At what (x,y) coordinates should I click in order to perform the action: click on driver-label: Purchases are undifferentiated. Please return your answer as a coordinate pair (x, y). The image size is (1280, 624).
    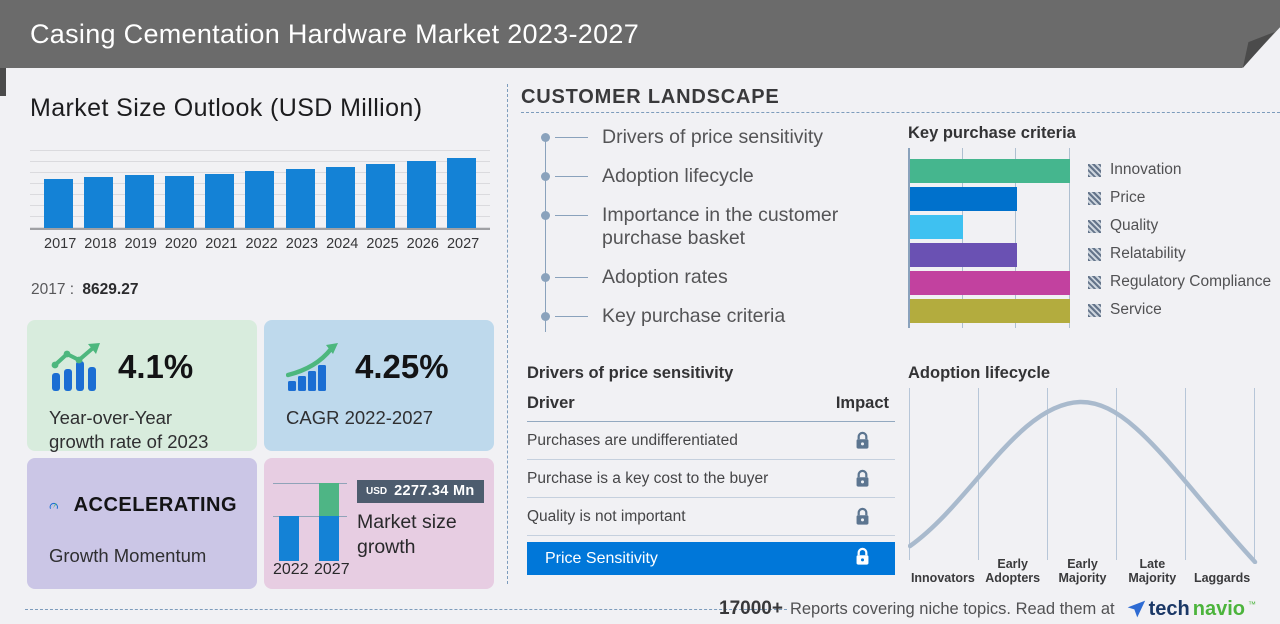
    Looking at the image, I should click on (632, 440).